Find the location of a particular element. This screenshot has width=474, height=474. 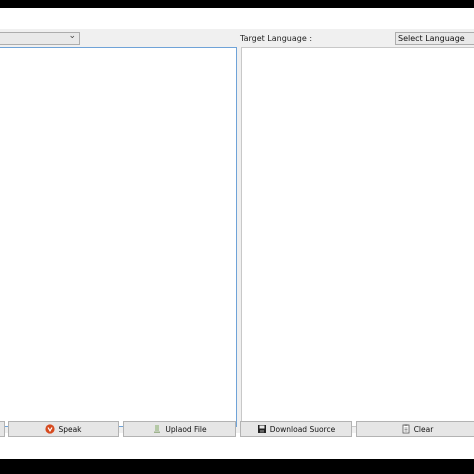

clear-label: Clear is located at coordinates (423, 429).